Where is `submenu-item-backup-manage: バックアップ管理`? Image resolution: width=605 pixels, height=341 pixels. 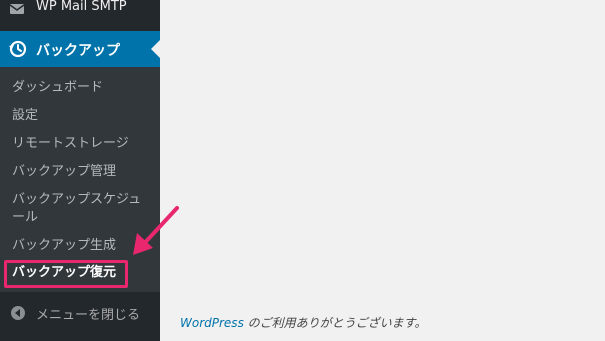 submenu-item-backup-manage: バックアップ管理 is located at coordinates (82, 172).